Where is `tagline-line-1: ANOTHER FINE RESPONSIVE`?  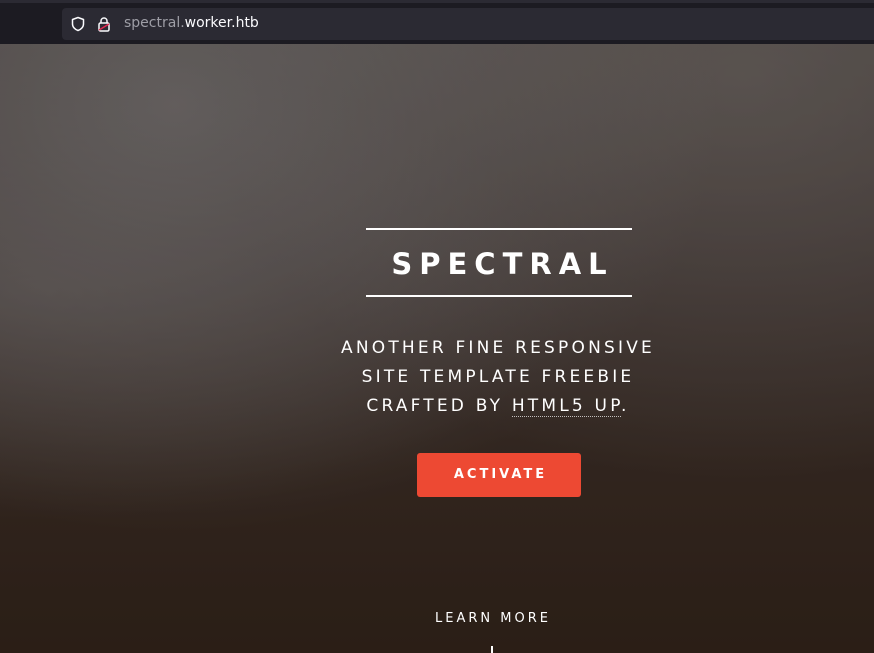 tagline-line-1: ANOTHER FINE RESPONSIVE is located at coordinates (498, 348).